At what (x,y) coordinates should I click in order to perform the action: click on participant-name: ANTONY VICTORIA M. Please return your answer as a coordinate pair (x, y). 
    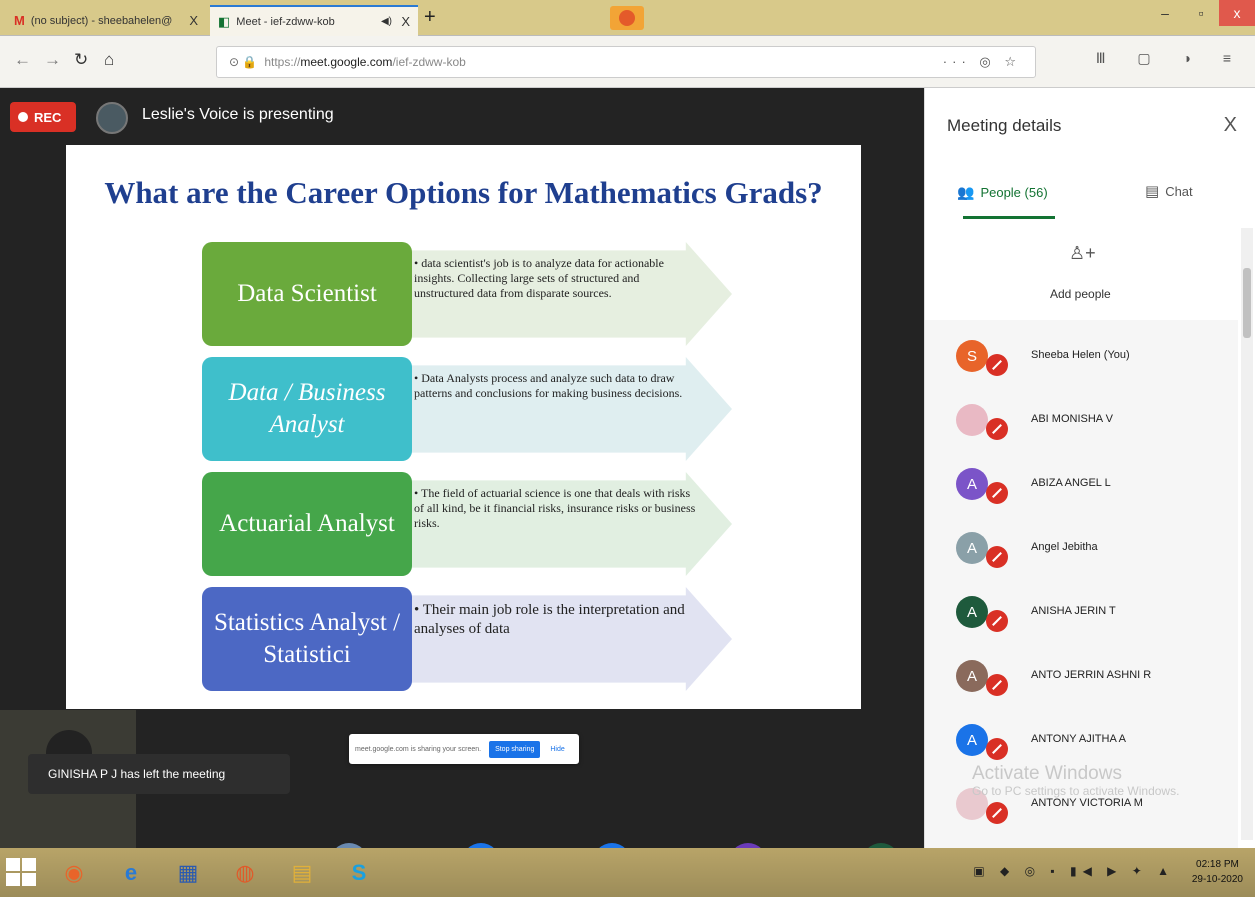
    Looking at the image, I should click on (1087, 803).